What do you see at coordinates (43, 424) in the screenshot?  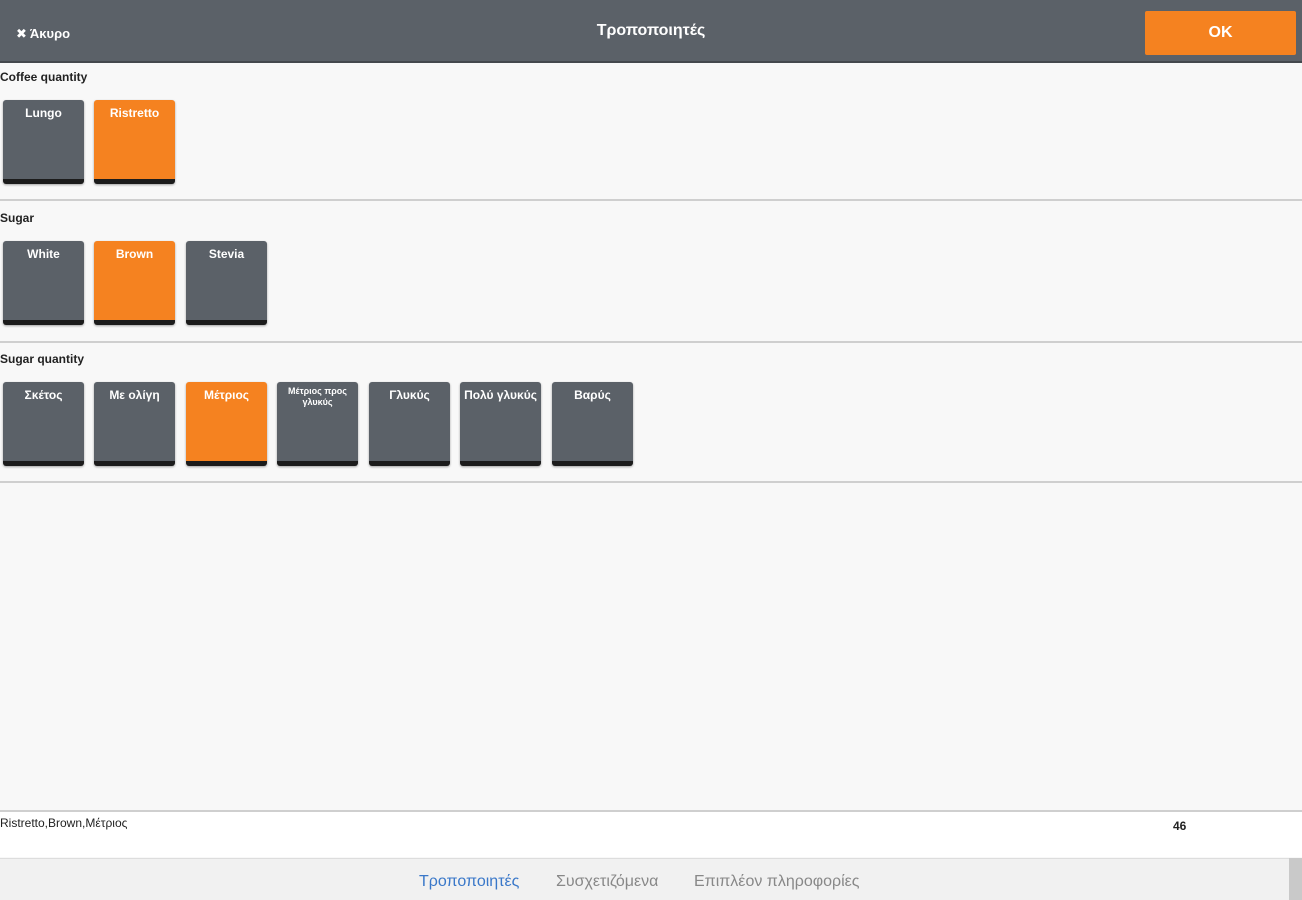 I see `option-sketos: Σκέτος` at bounding box center [43, 424].